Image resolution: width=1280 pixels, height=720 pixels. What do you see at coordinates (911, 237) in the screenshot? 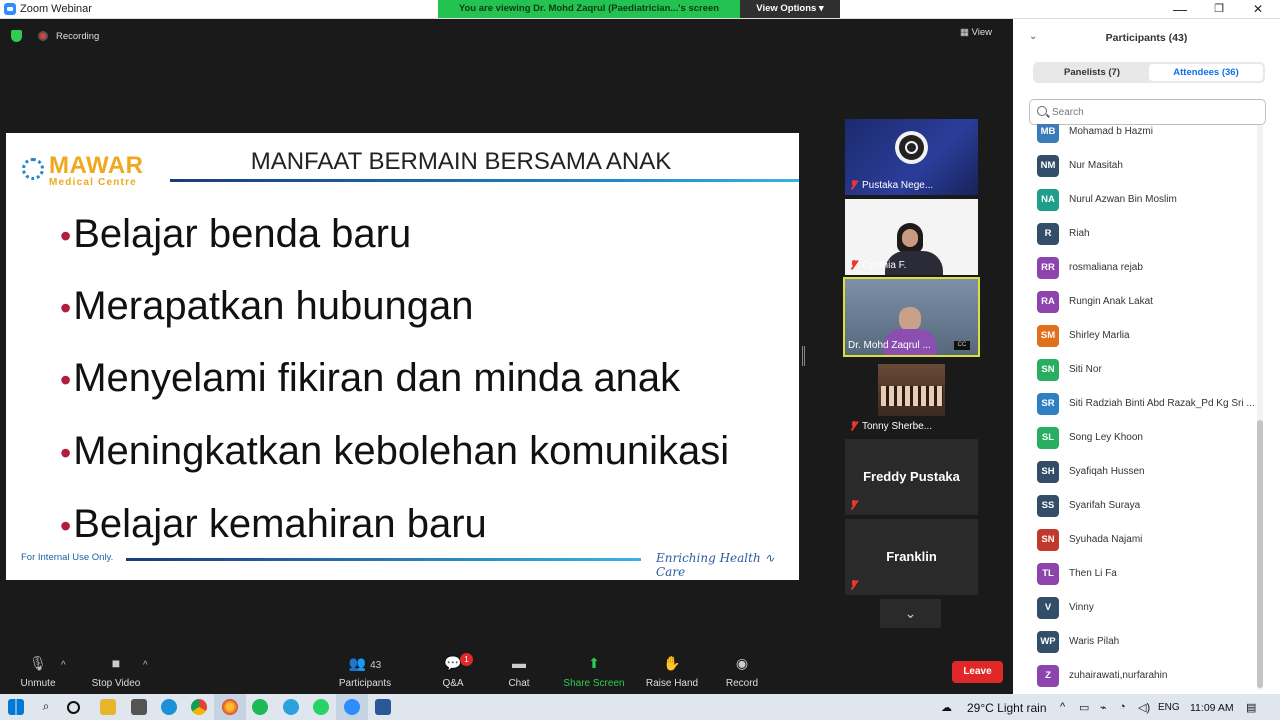
I see `video-tile: Cynthia F.` at bounding box center [911, 237].